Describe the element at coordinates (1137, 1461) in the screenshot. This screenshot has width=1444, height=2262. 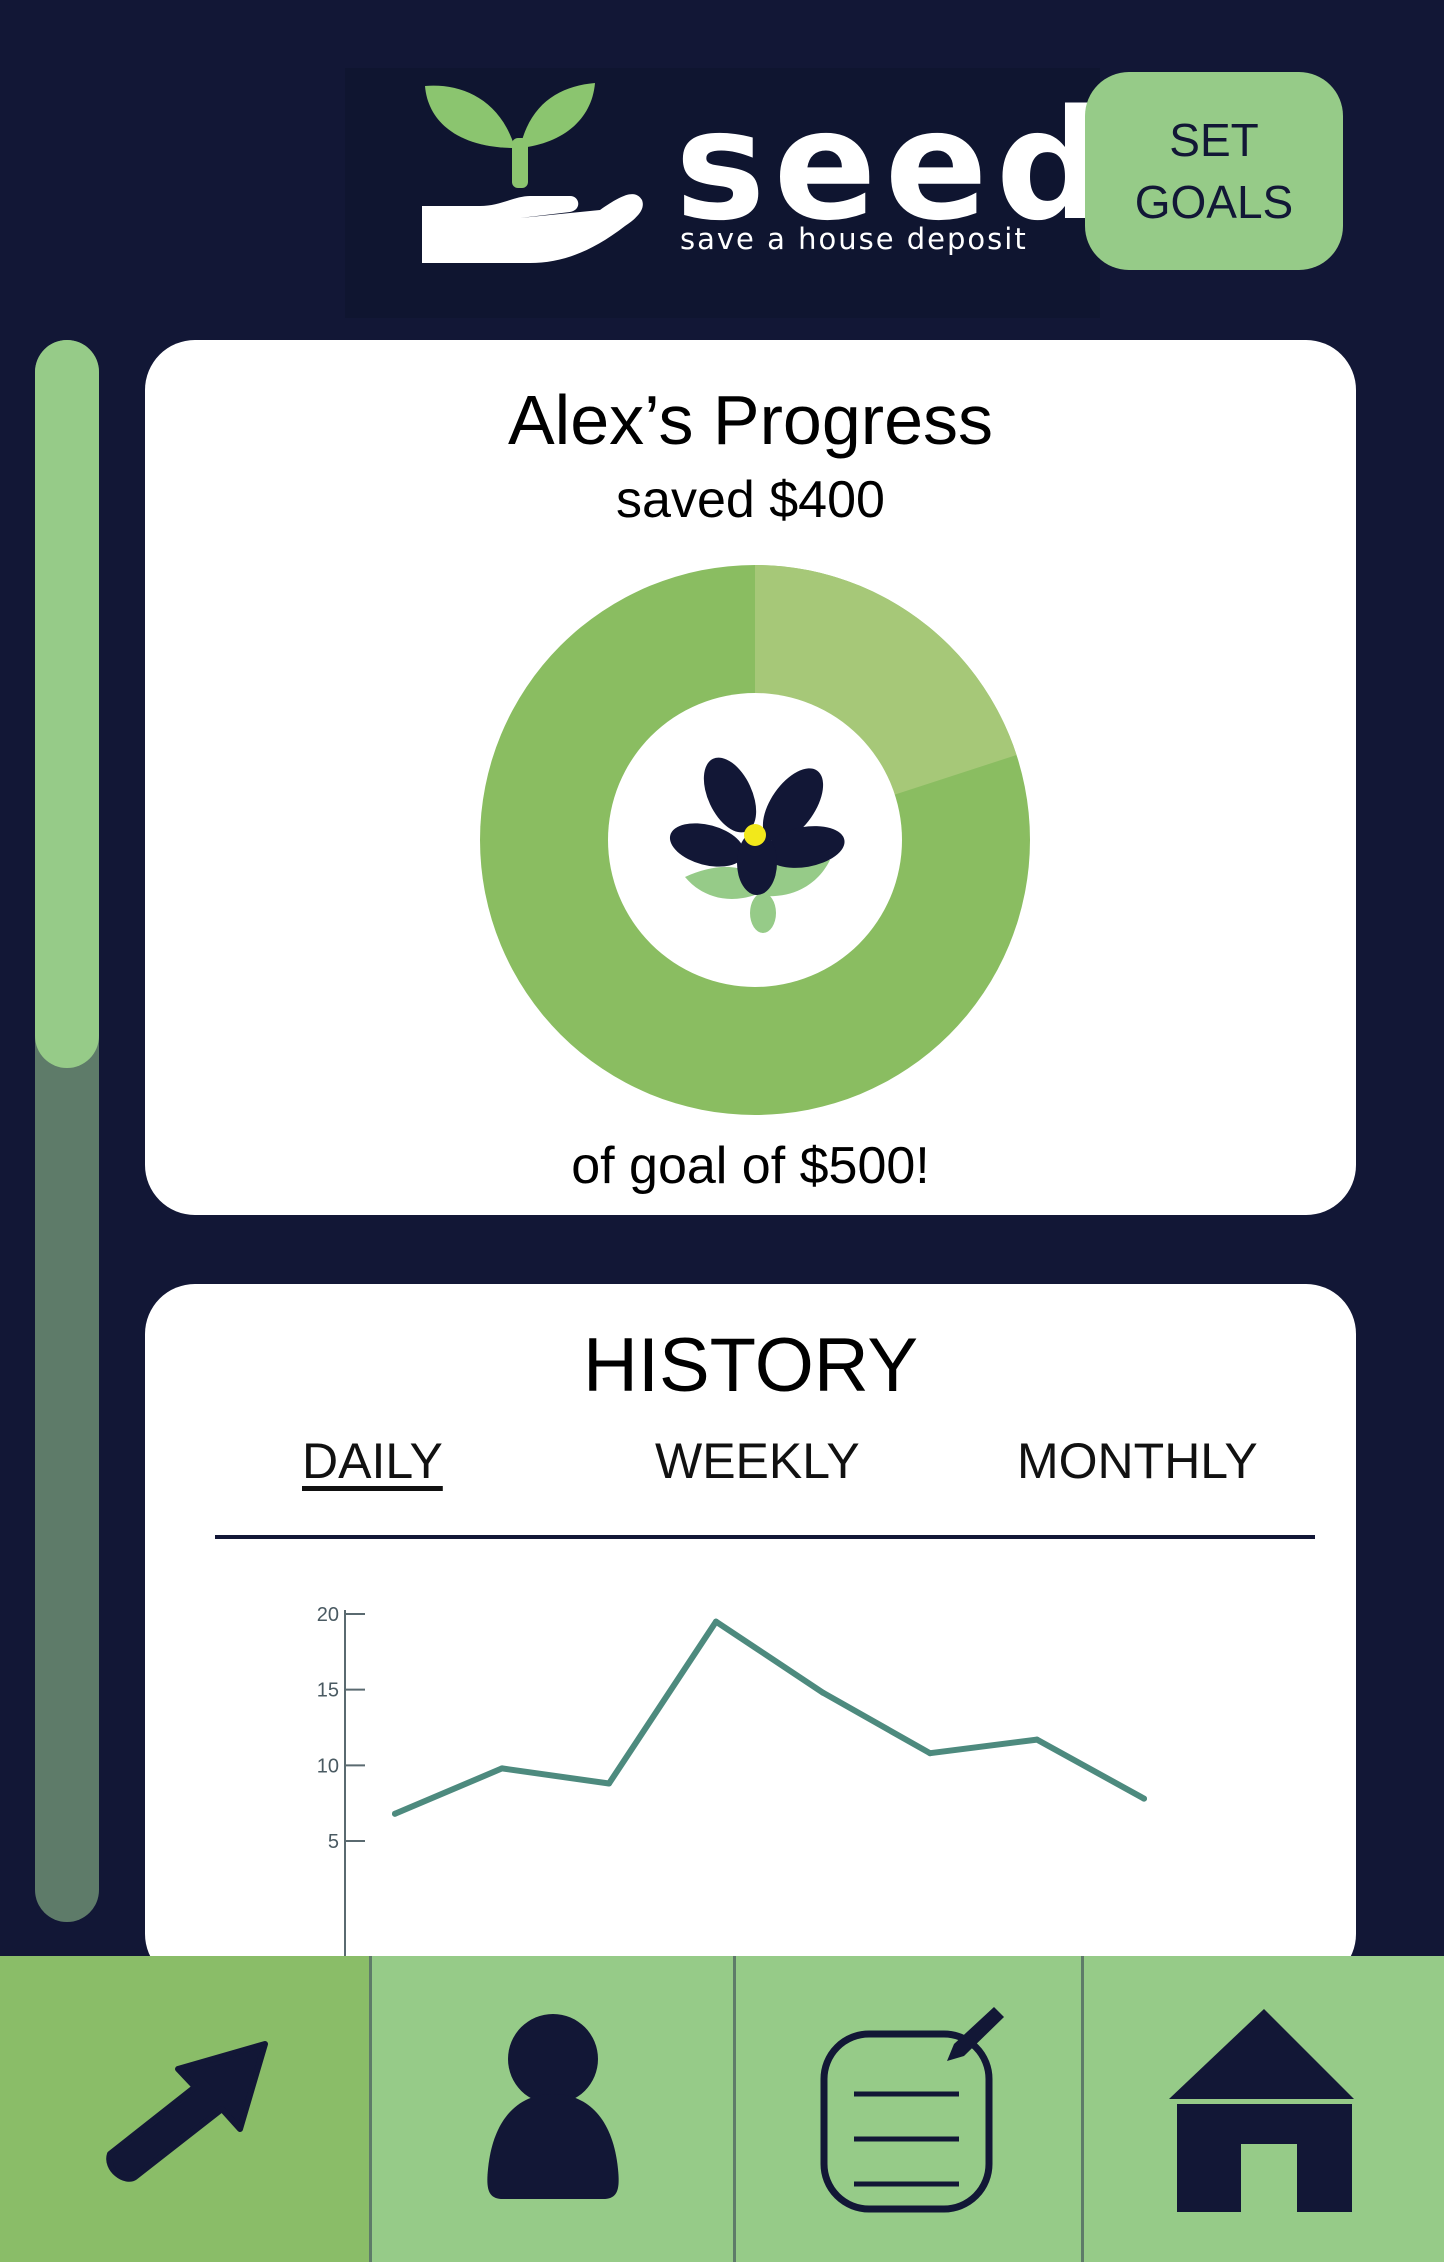
I see `tab-monthly: MONTHLY` at that location.